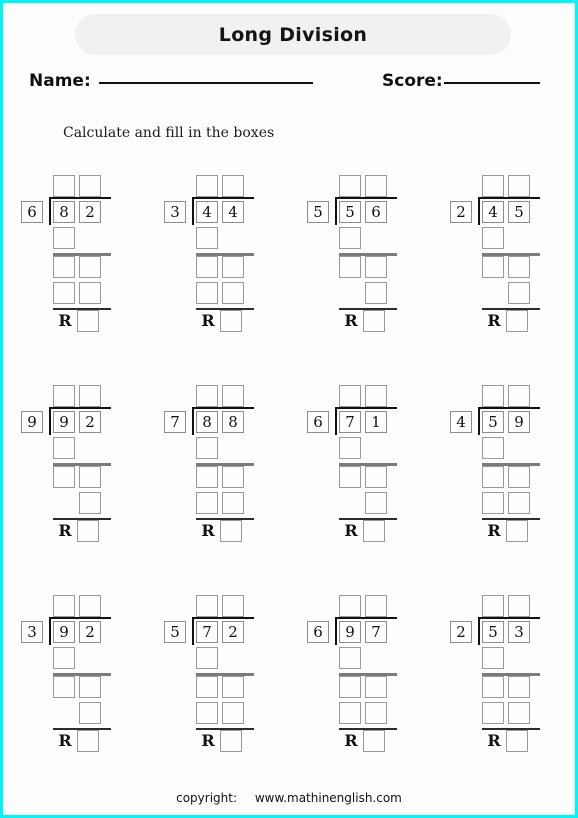 This screenshot has height=818, width=578. What do you see at coordinates (233, 632) in the screenshot?
I see `dividend-digit-box: 2` at bounding box center [233, 632].